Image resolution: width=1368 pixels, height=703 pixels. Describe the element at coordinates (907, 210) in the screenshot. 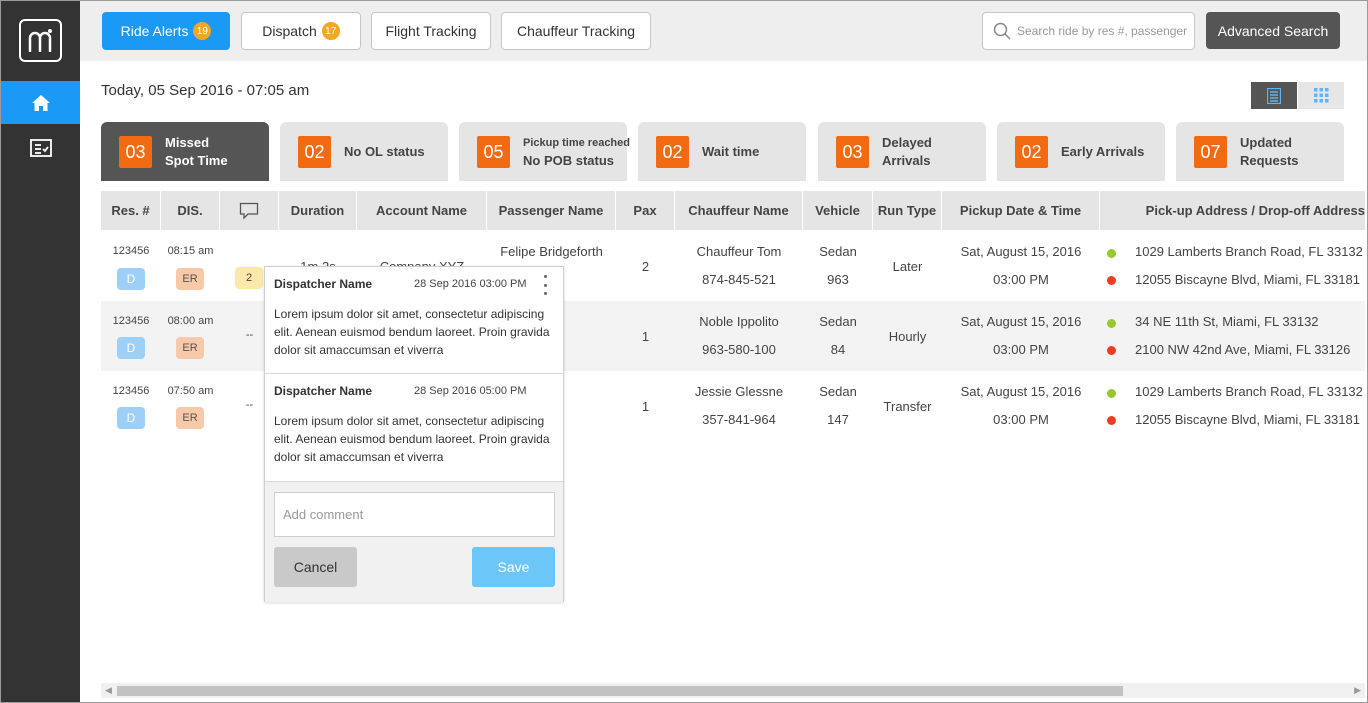

I see `column-header-run-type: Run Type` at that location.